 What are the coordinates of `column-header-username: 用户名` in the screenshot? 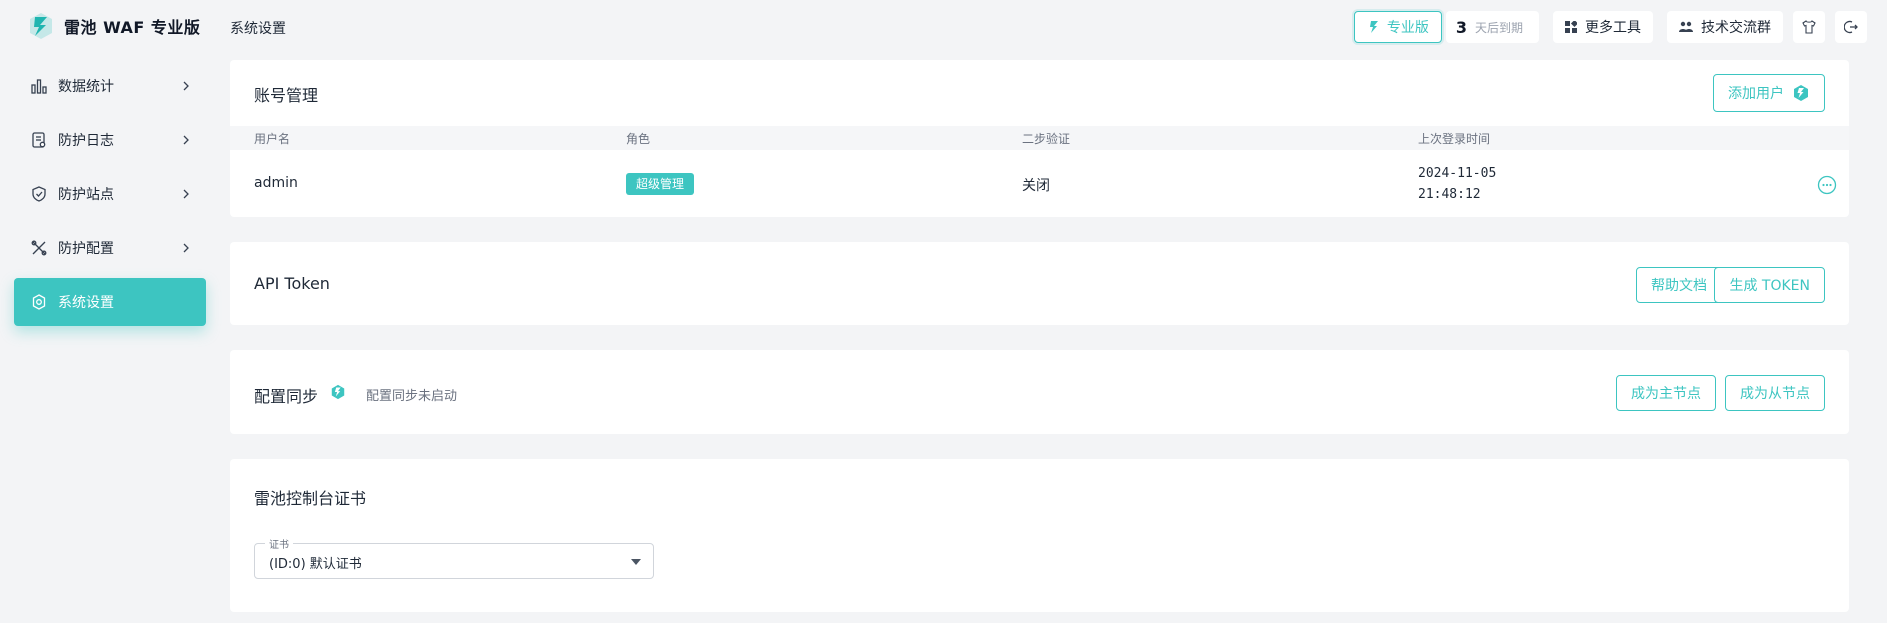 It's located at (272, 139).